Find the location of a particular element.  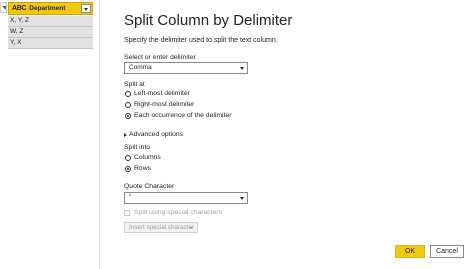

column-header-department: ABC Department is located at coordinates (50, 8).